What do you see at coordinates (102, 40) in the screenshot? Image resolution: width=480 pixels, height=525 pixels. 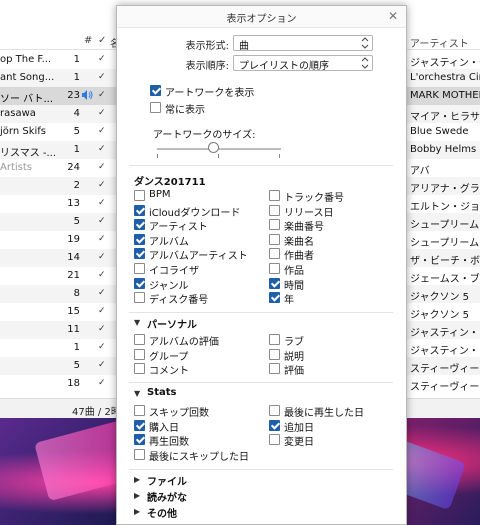 I see `checkbox-column-header: ✓` at bounding box center [102, 40].